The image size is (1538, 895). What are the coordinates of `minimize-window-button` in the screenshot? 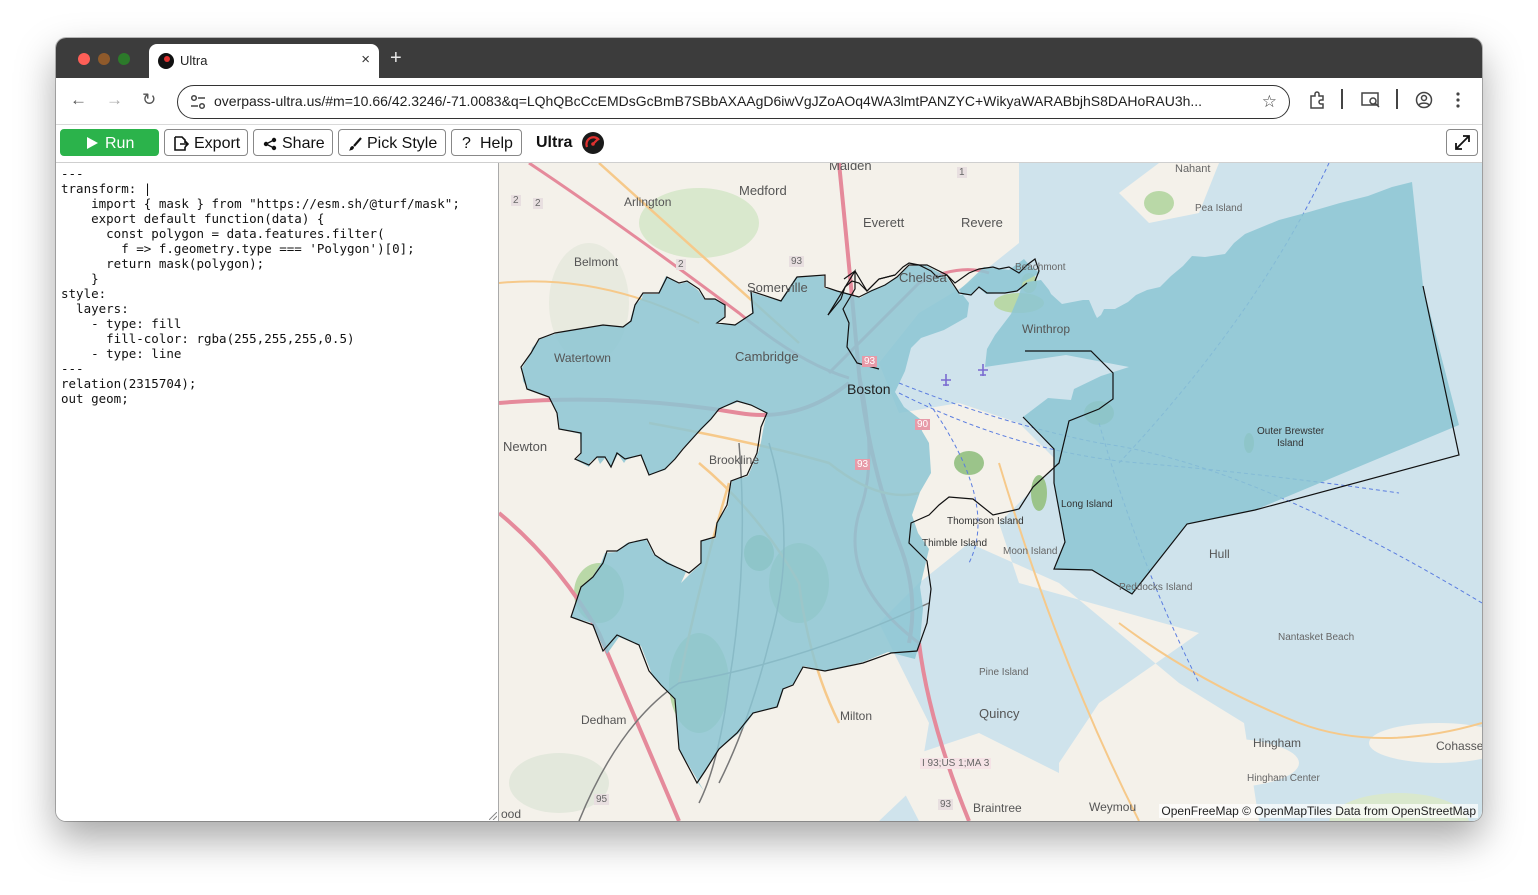 It's located at (104, 59).